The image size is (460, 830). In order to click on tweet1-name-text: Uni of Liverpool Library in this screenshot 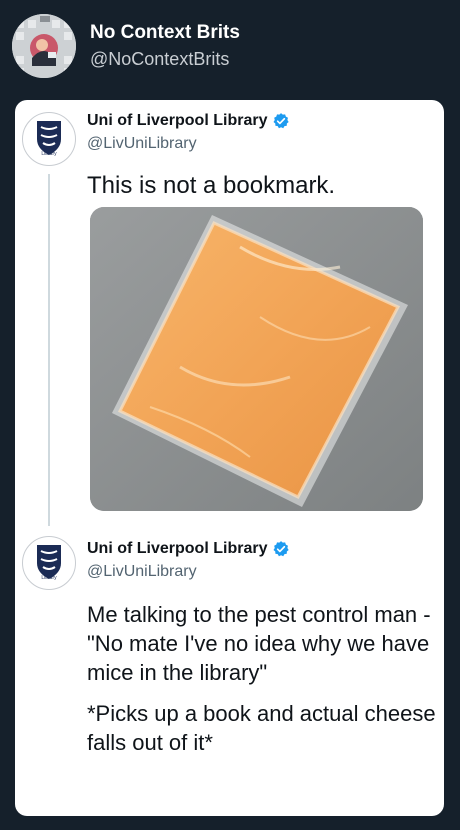, I will do `click(177, 120)`.